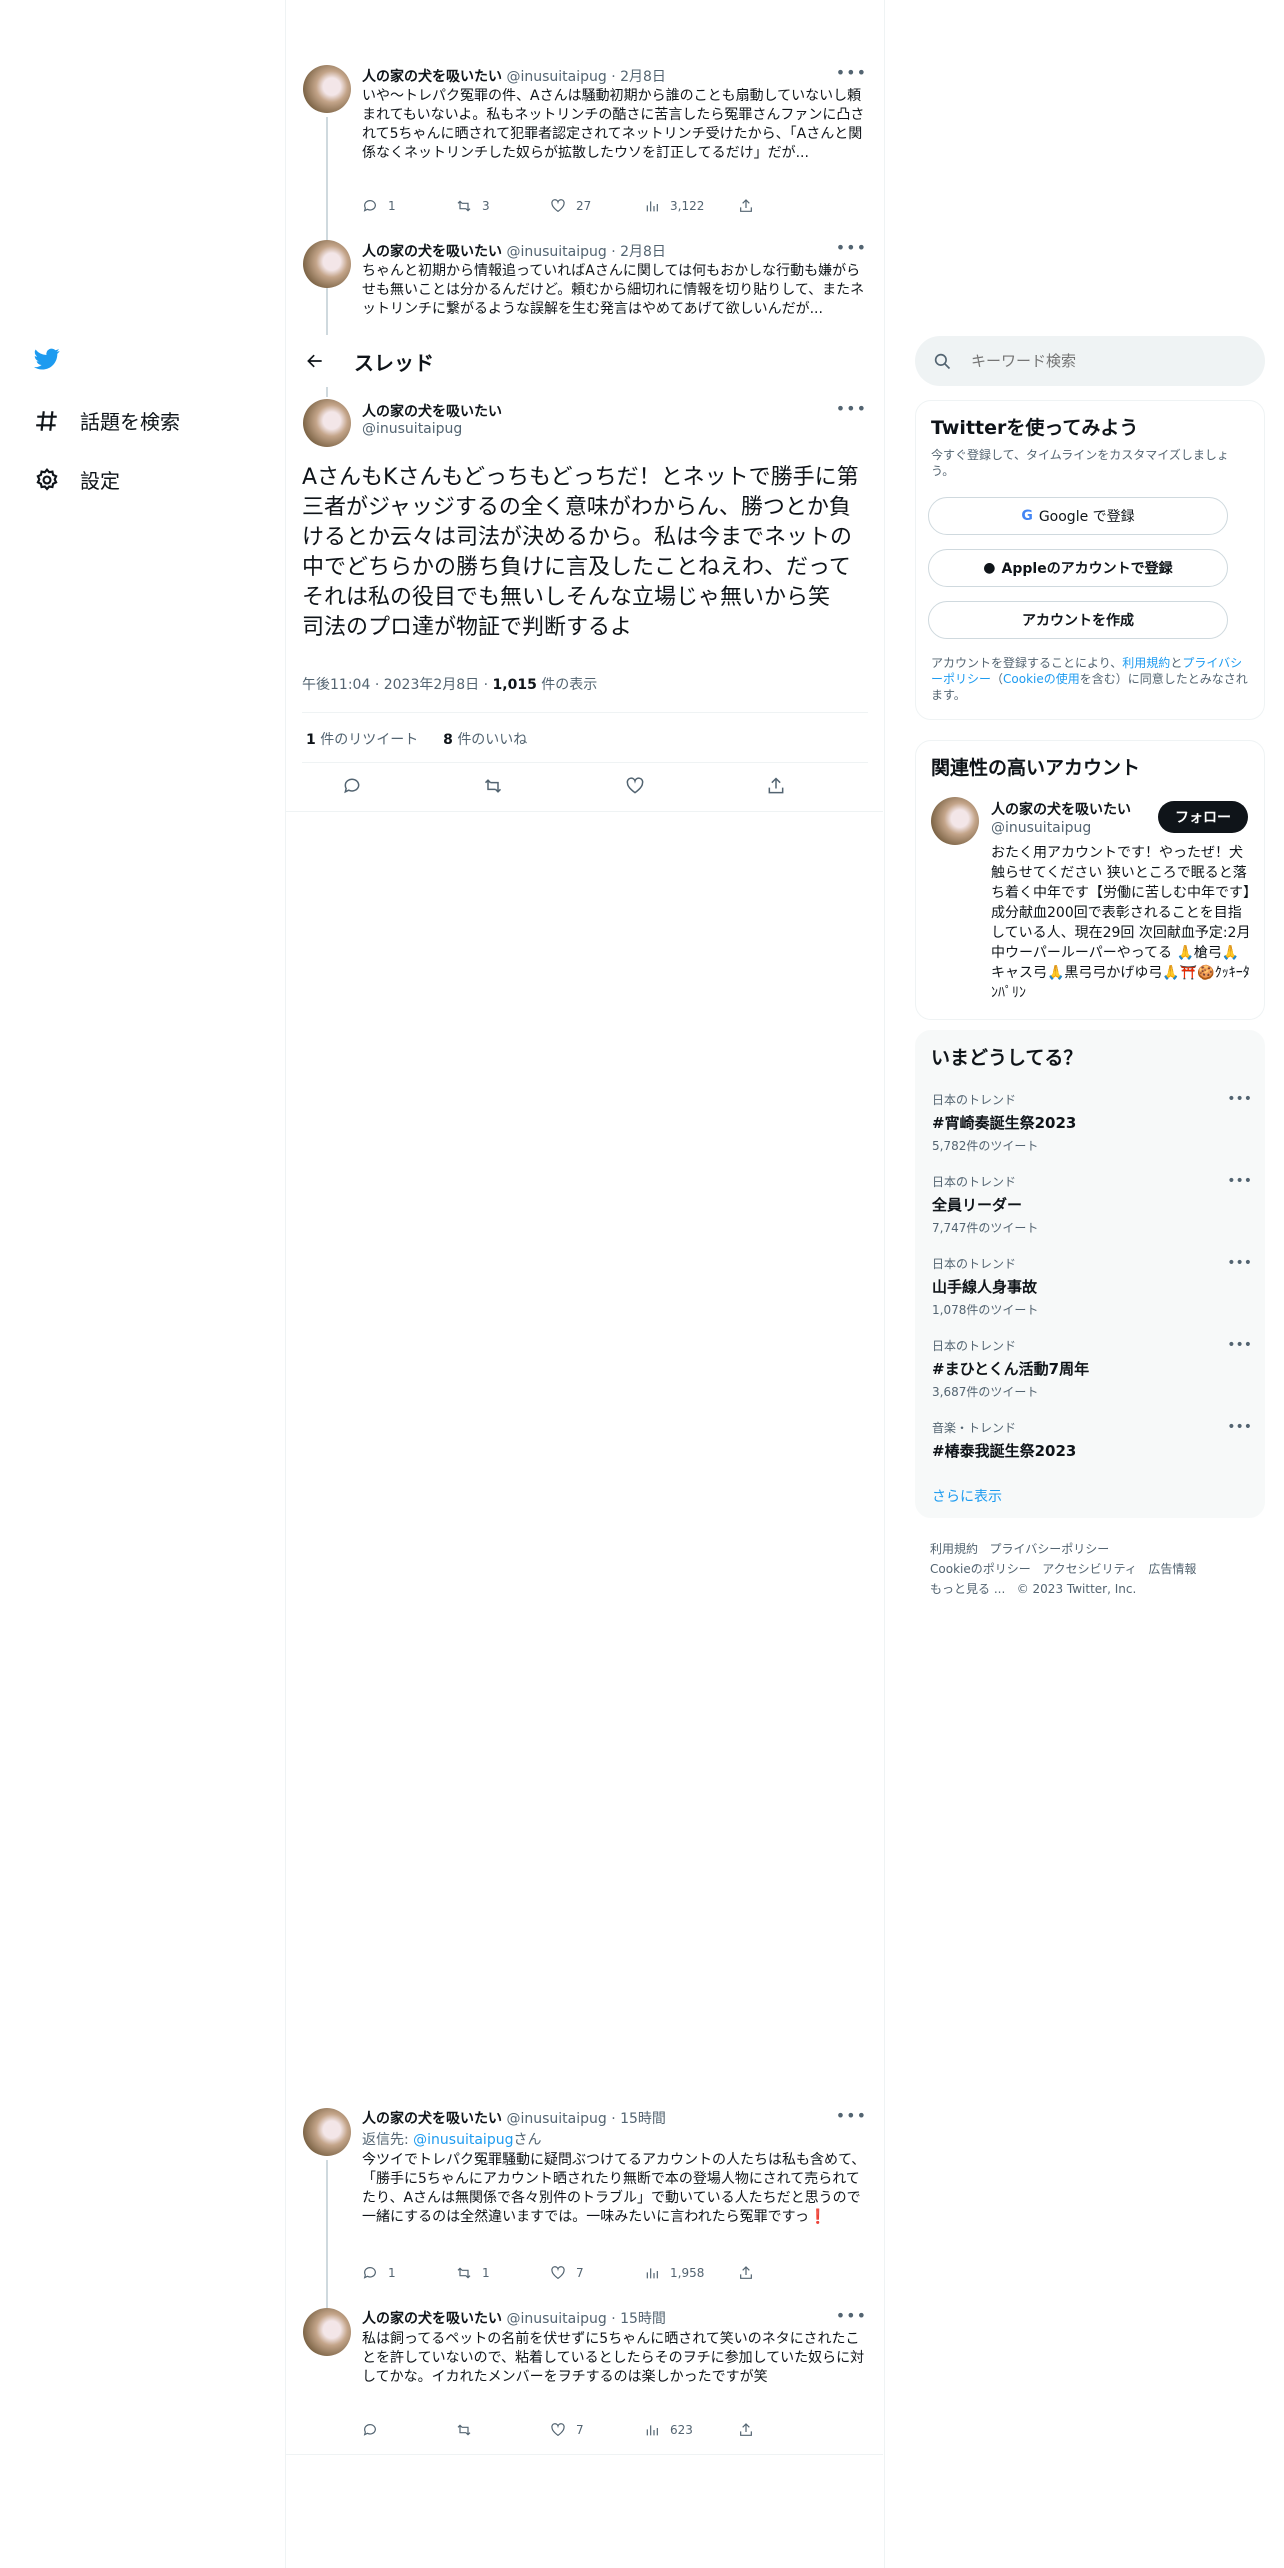 This screenshot has height=2568, width=1284. What do you see at coordinates (1092, 1122) in the screenshot?
I see `trend-item: 日本のトレンド #宵崎奏誕生祭2023 5,782件のツイート •••` at bounding box center [1092, 1122].